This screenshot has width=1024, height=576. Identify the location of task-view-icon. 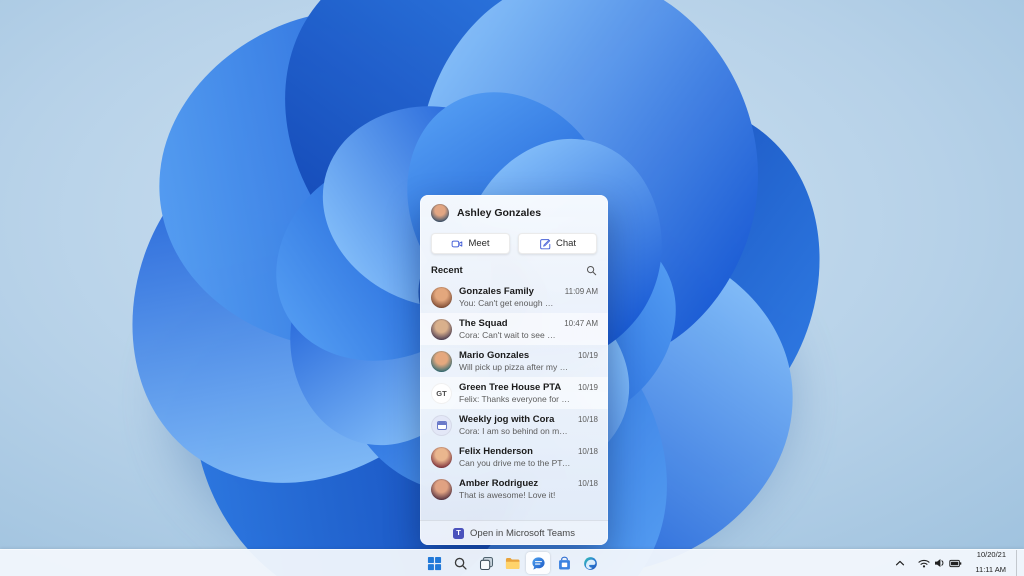
(486, 563).